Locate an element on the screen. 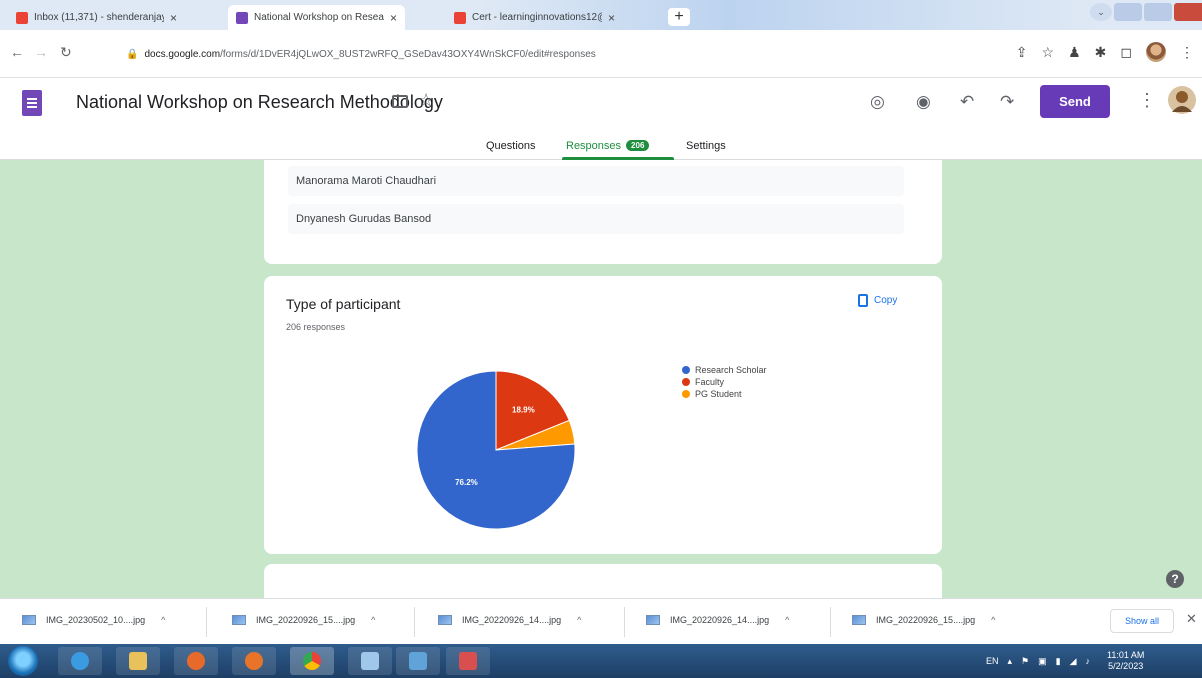 This screenshot has height=678, width=1202. profile-avatar is located at coordinates (1156, 52).